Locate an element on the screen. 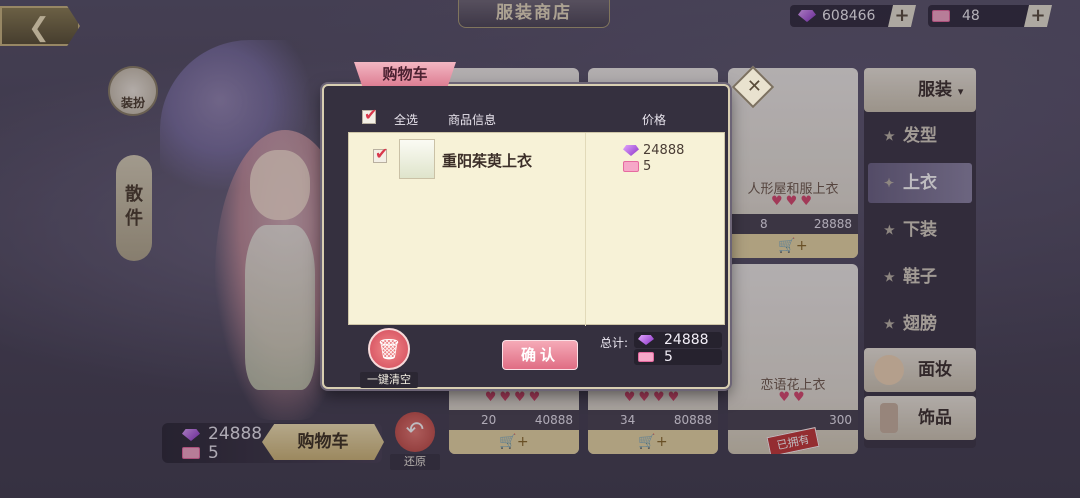 The height and width of the screenshot is (498, 1080). item-ticket-price: 5 is located at coordinates (637, 166).